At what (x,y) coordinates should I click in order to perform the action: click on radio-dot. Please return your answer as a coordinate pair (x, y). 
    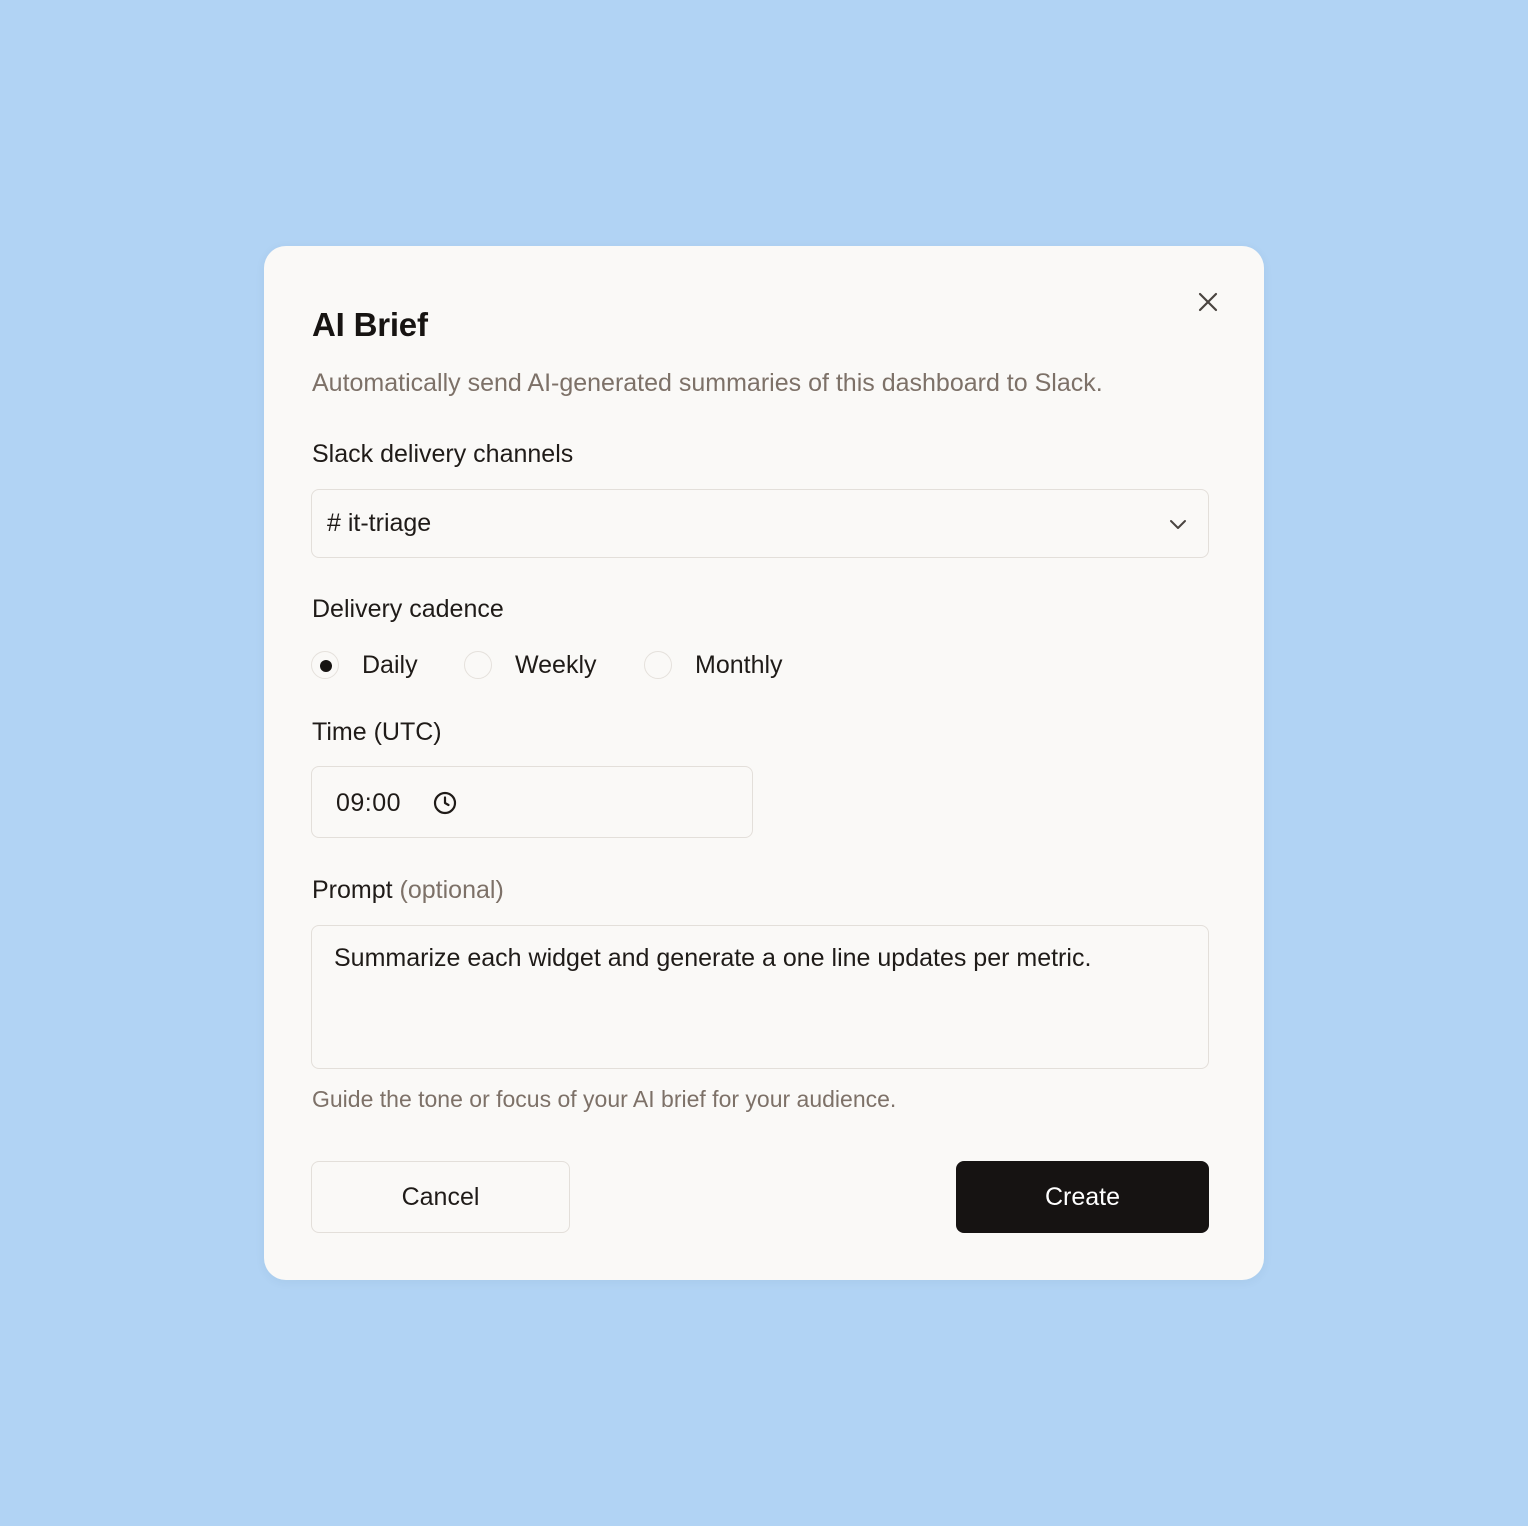
    Looking at the image, I should click on (326, 666).